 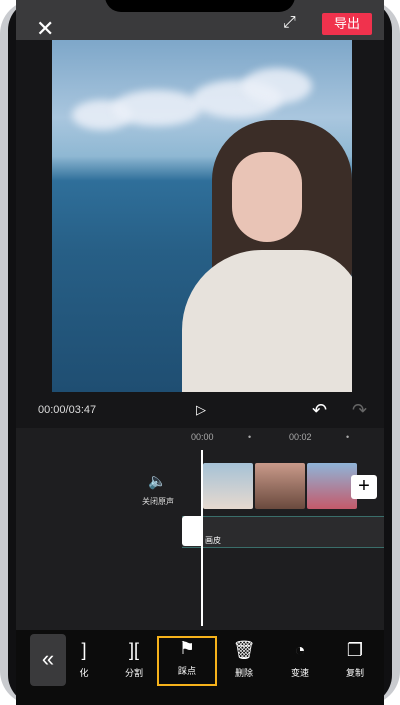 I want to click on person-face, so click(x=267, y=197).